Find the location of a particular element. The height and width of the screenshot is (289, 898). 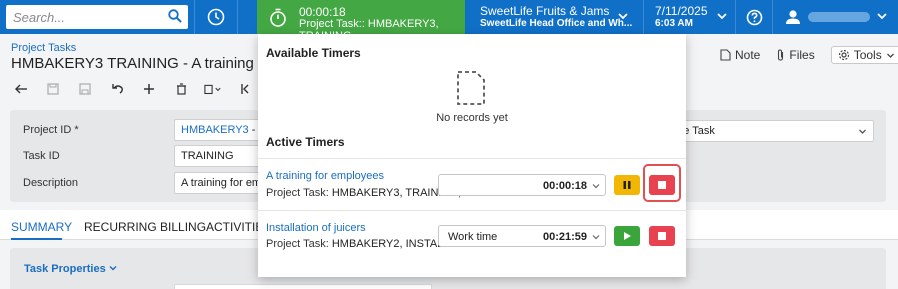

copy-icon is located at coordinates (212, 89).